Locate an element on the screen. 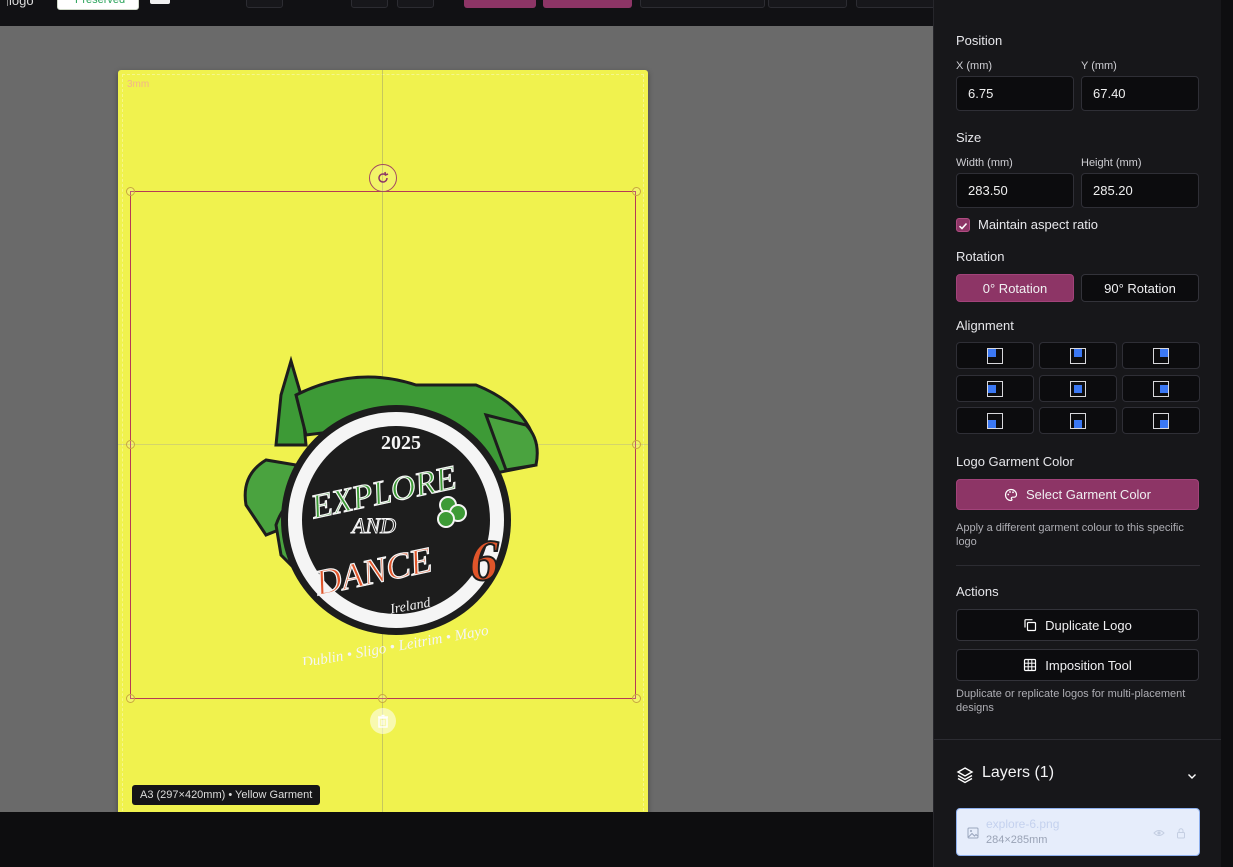 This screenshot has width=1233, height=867. resize-handle-top-left is located at coordinates (130, 191).